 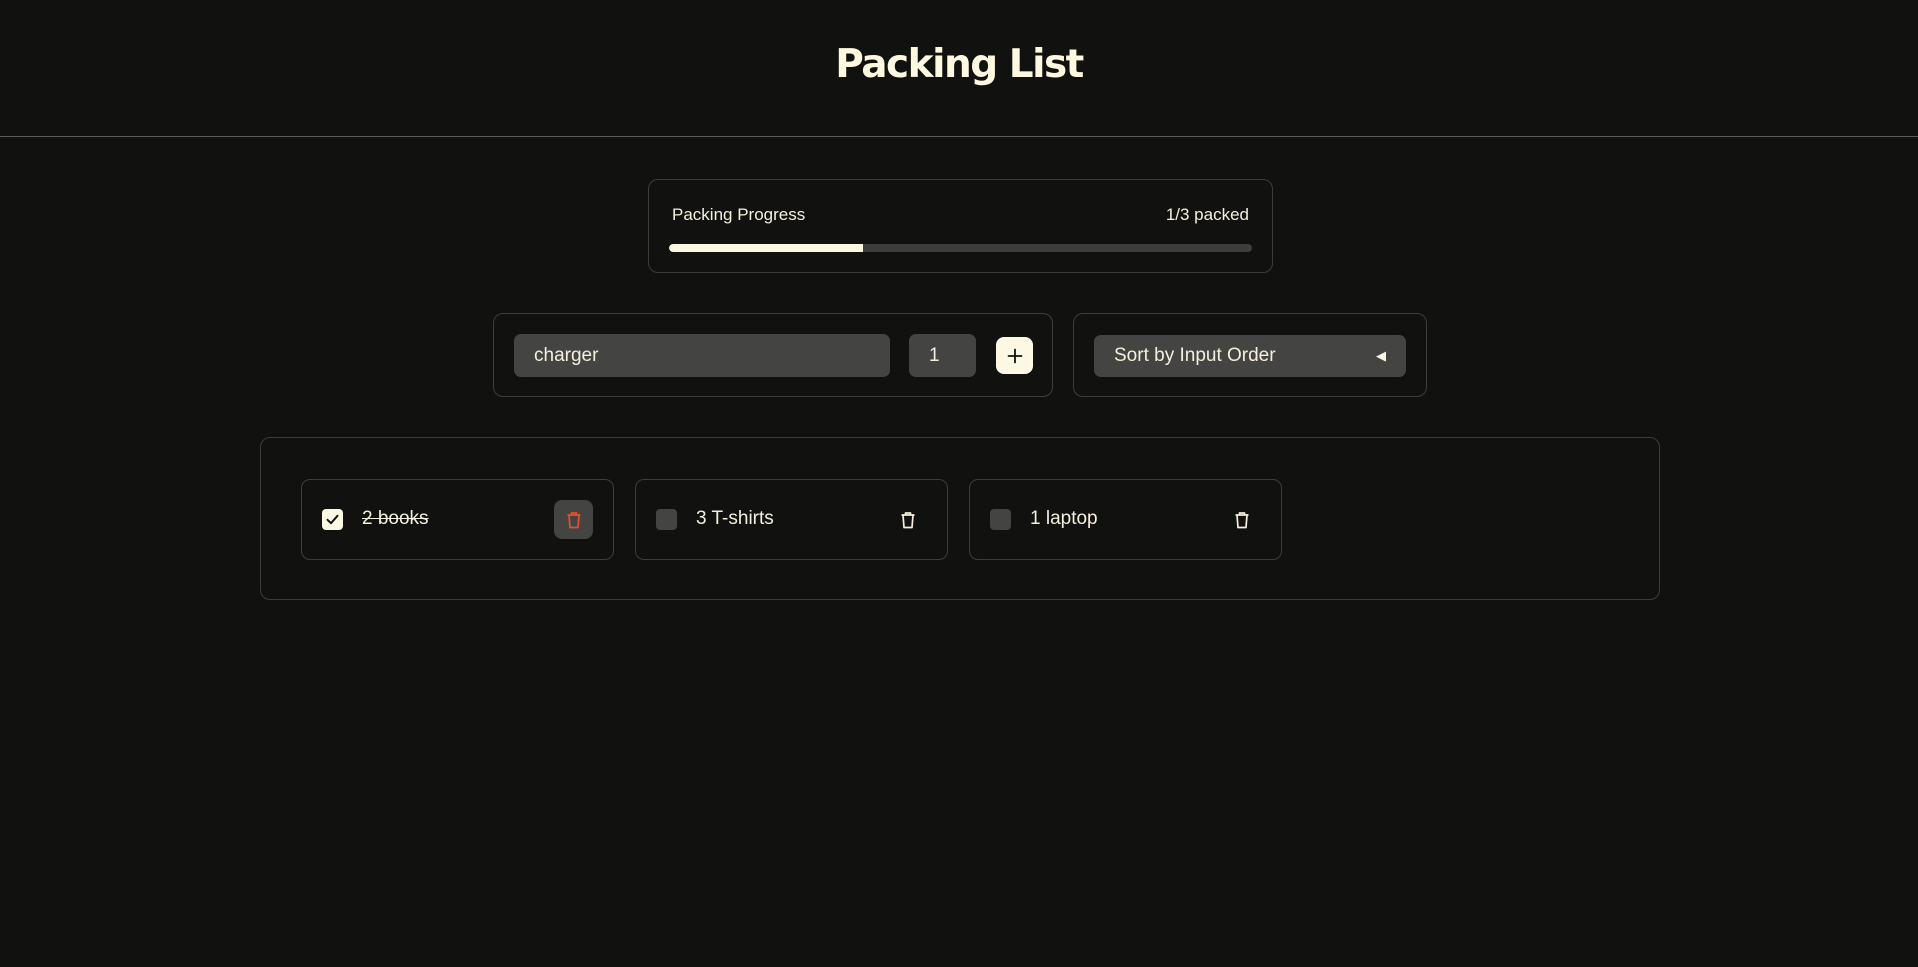 I want to click on item-name-input, so click(x=702, y=355).